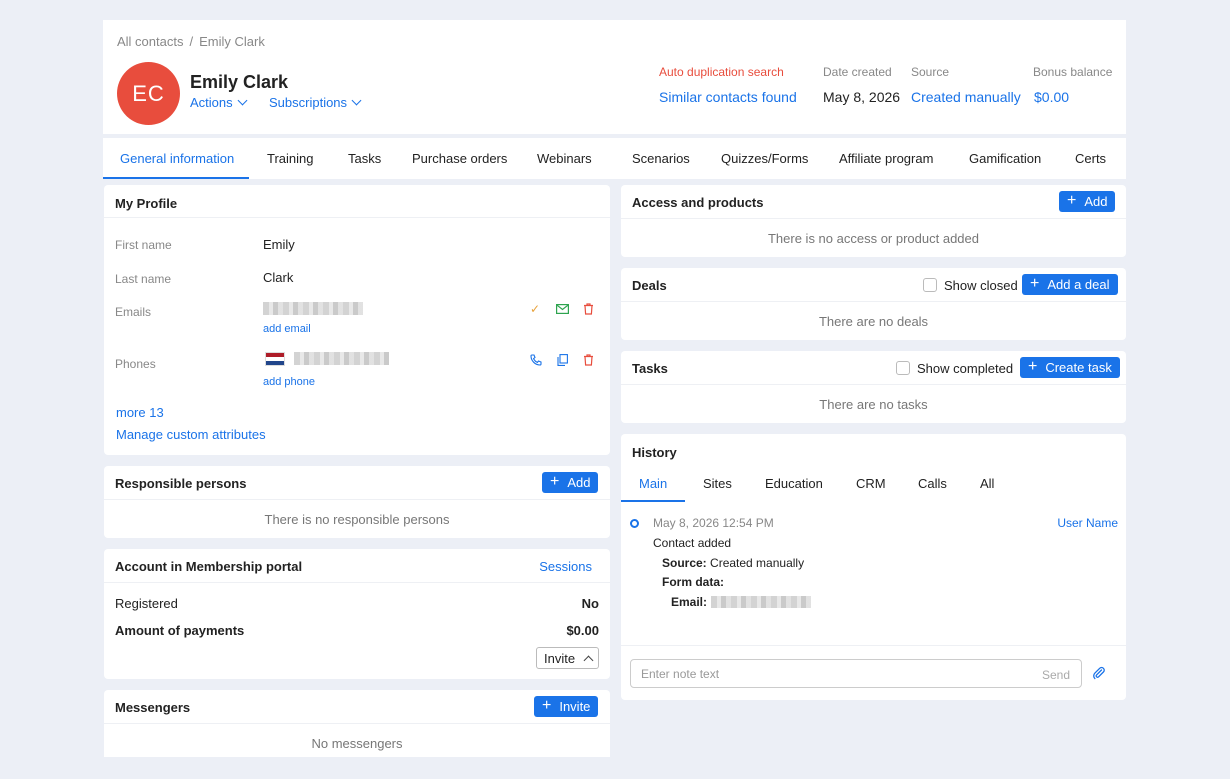  What do you see at coordinates (209, 566) in the screenshot?
I see `membership-title: Account in Membership portal` at bounding box center [209, 566].